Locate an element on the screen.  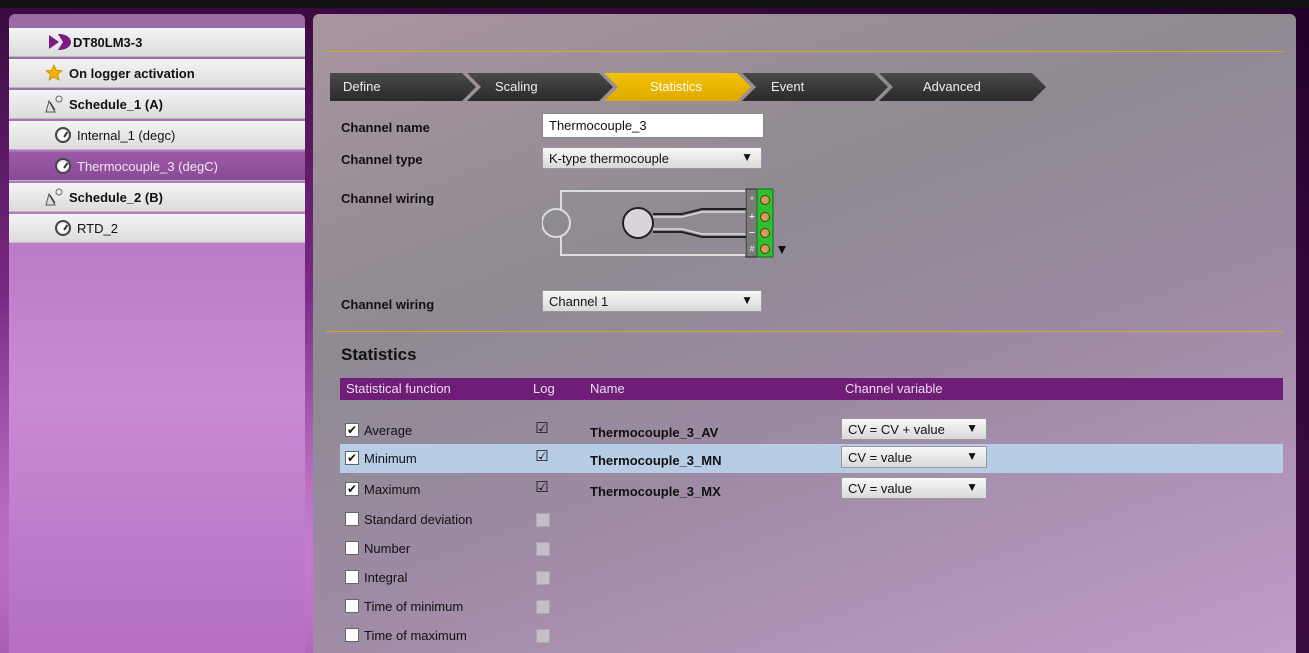
channel-wiring-value: Channel 1 is located at coordinates (579, 301).